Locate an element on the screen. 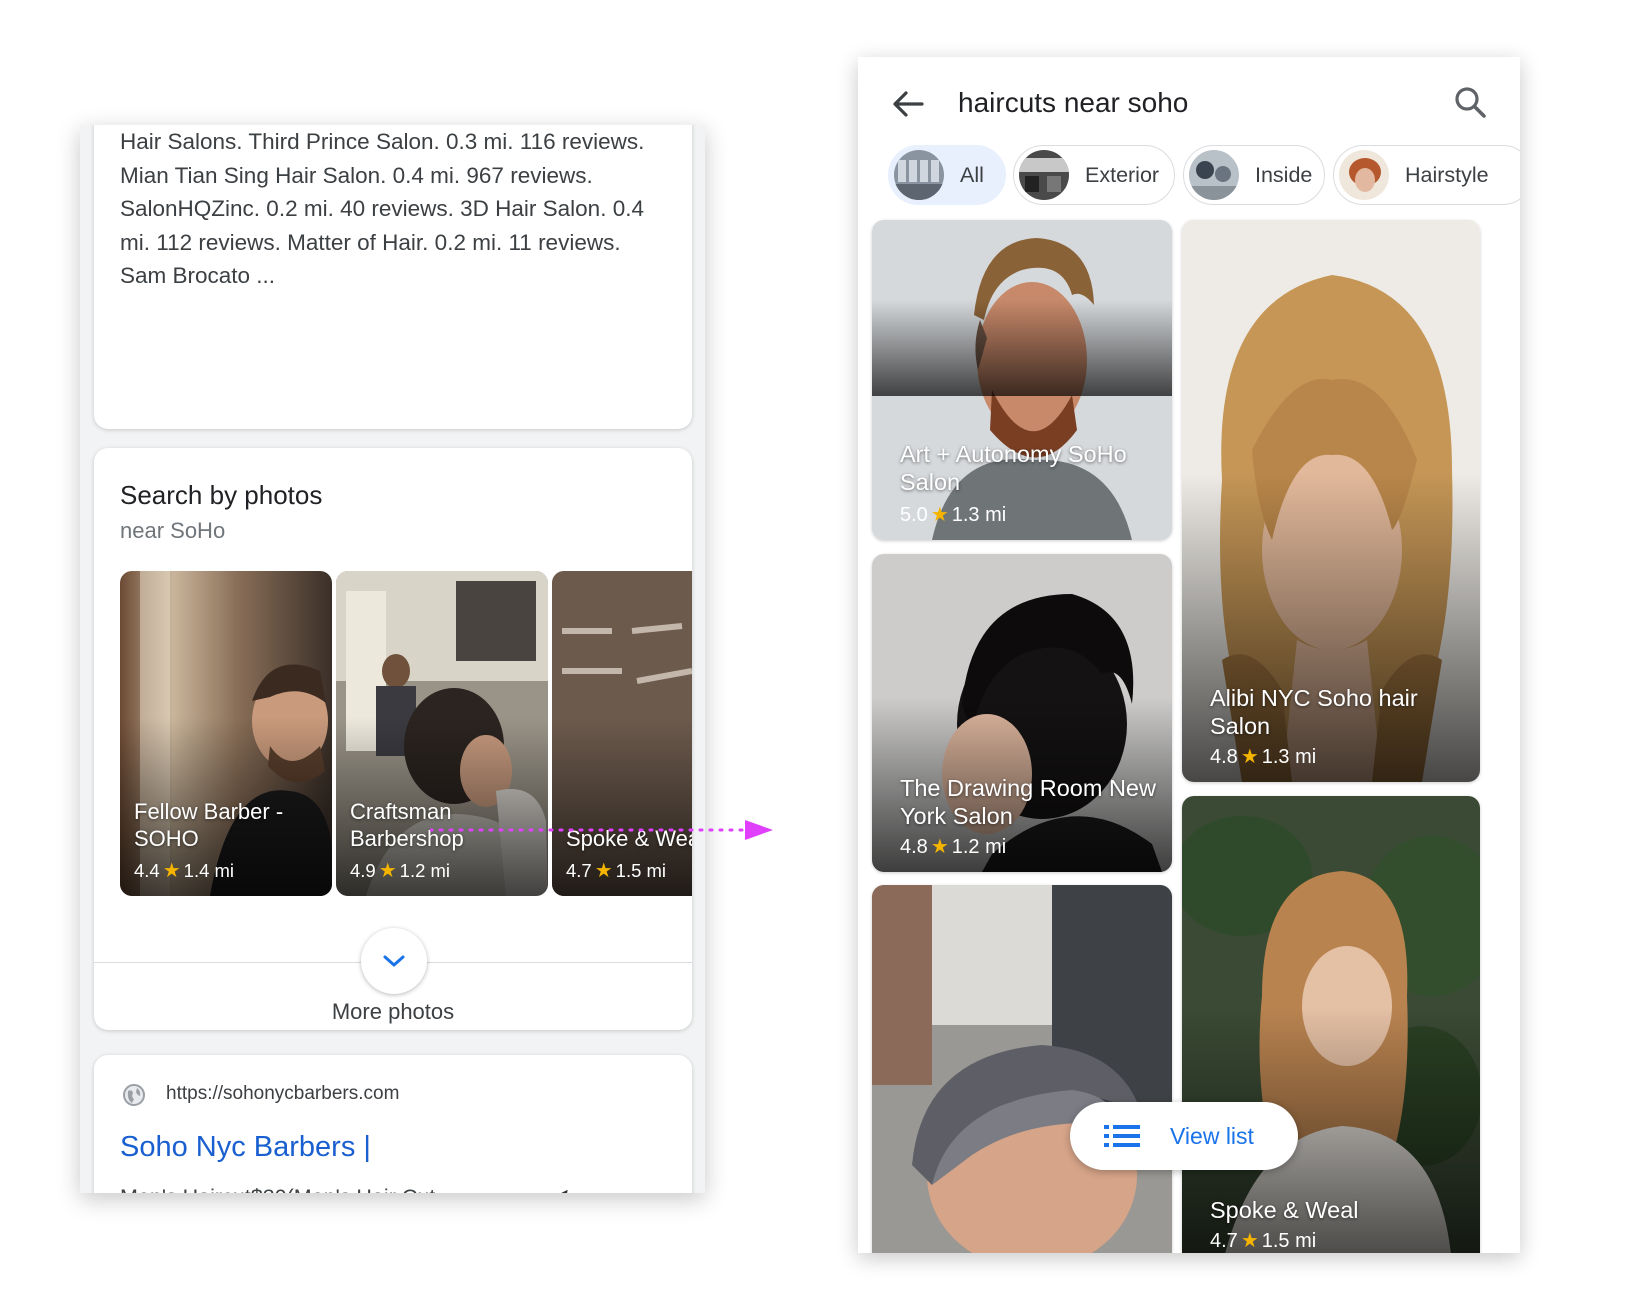 This screenshot has width=1630, height=1296. image-tile: Art + Autonomy SoHo Salon 5.0 ★ 1.3 mi is located at coordinates (1022, 380).